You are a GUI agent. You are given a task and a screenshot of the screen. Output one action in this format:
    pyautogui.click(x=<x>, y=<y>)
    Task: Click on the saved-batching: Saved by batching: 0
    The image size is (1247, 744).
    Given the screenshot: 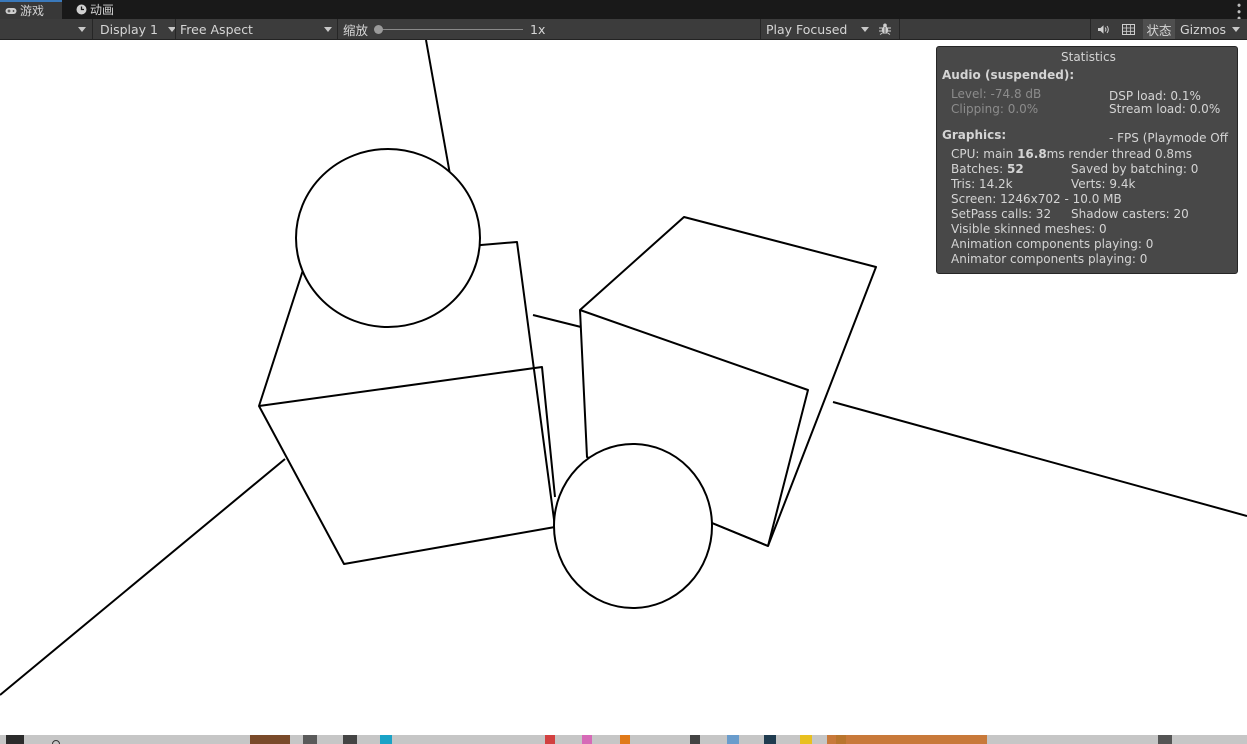 What is the action you would take?
    pyautogui.click(x=1135, y=169)
    